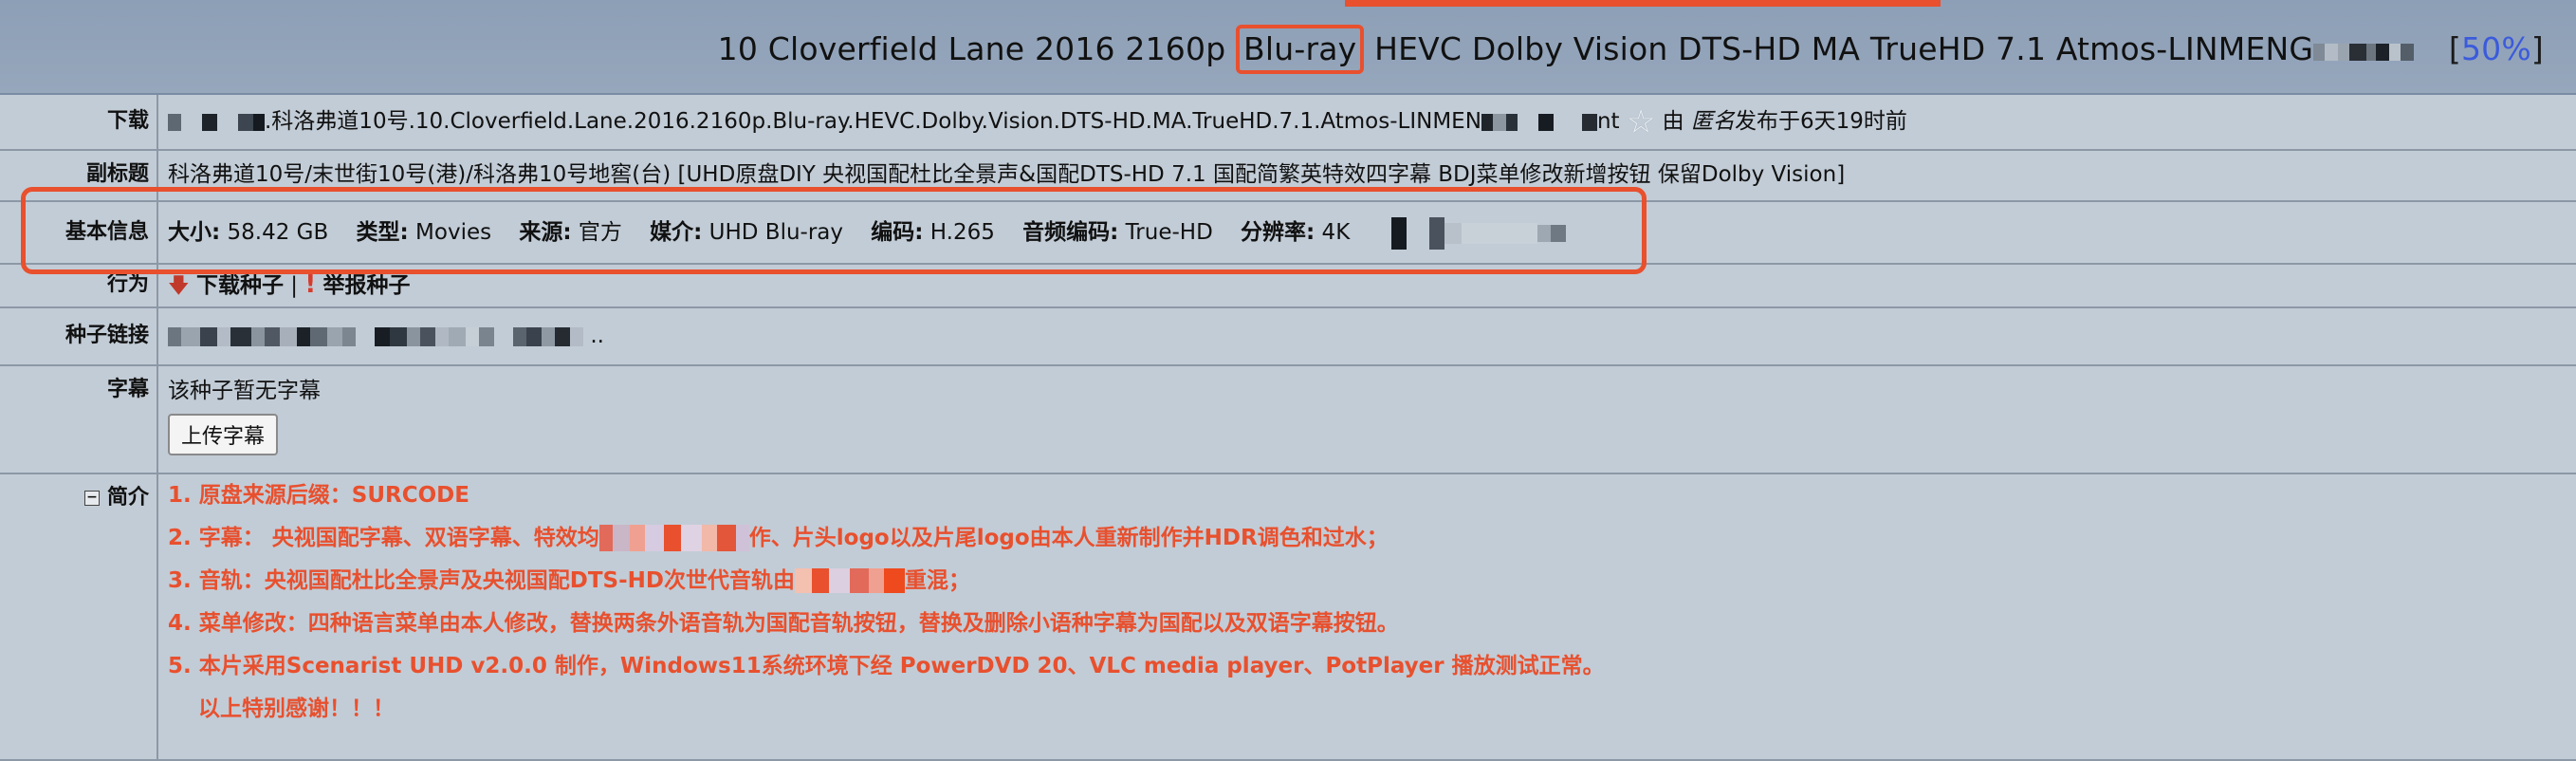  What do you see at coordinates (179, 286) in the screenshot?
I see `download-arrow-icon: 🡇` at bounding box center [179, 286].